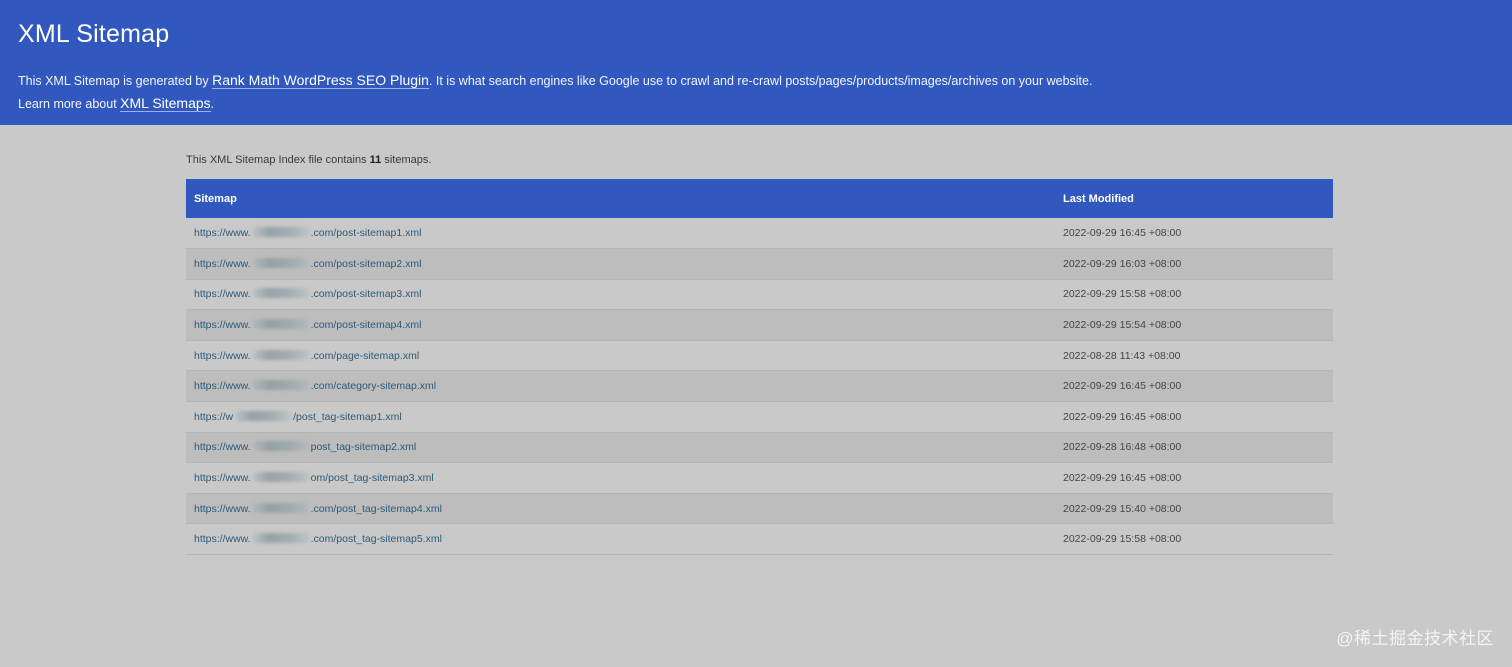  What do you see at coordinates (365, 355) in the screenshot?
I see `url-end: .com/page-sitemap.xml` at bounding box center [365, 355].